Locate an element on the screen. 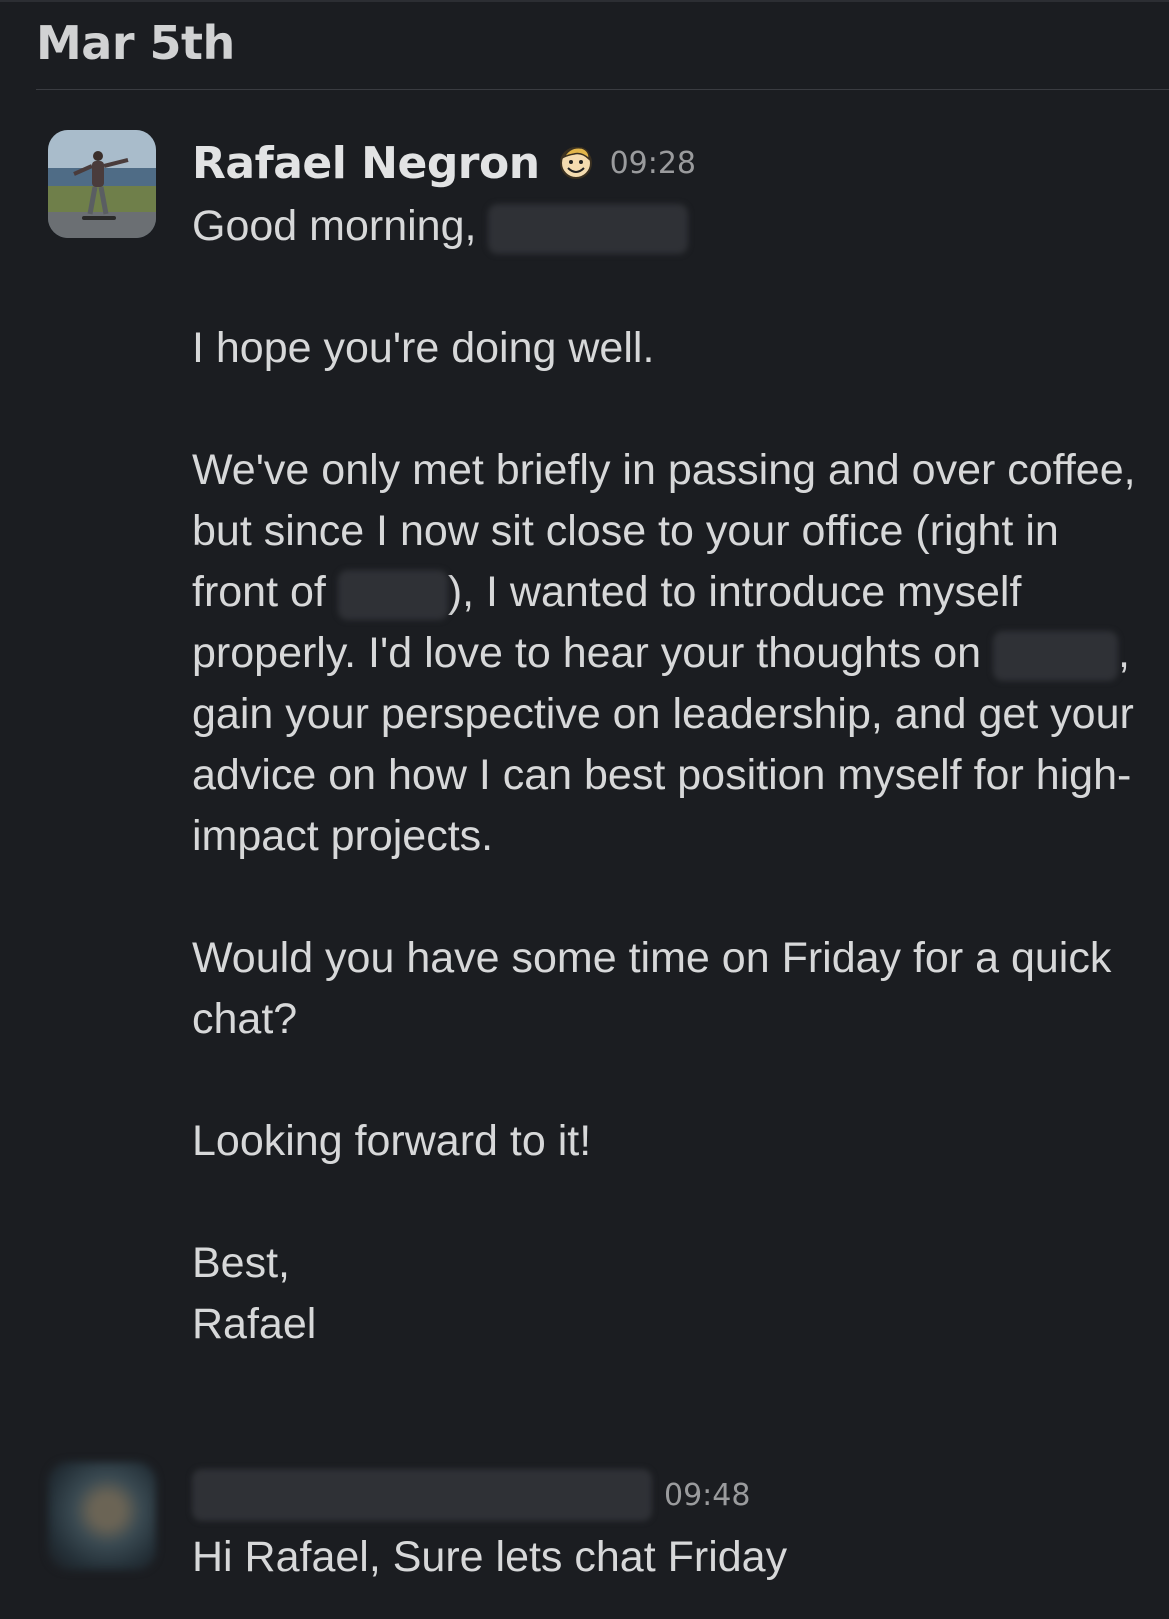 The width and height of the screenshot is (1169, 1619). message-paragraph: Looking forward to it! is located at coordinates (392, 1141).